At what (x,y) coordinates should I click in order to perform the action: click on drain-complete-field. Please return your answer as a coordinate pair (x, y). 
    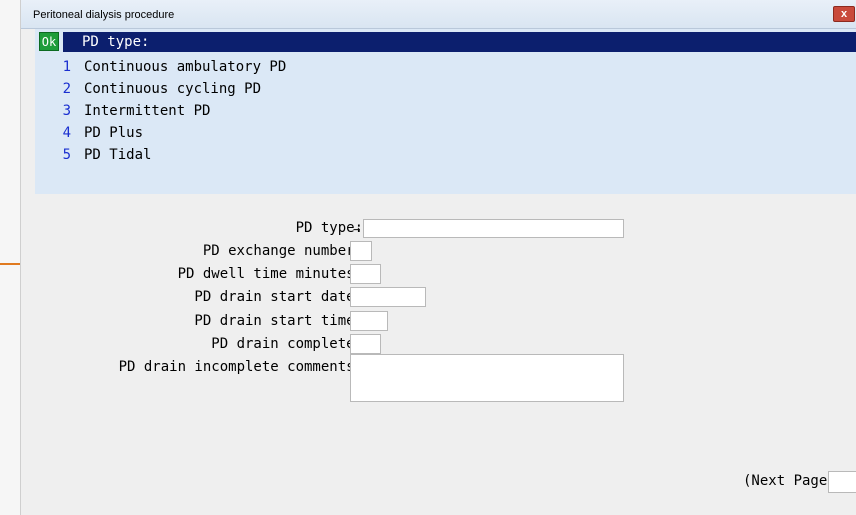
    Looking at the image, I should click on (365, 344).